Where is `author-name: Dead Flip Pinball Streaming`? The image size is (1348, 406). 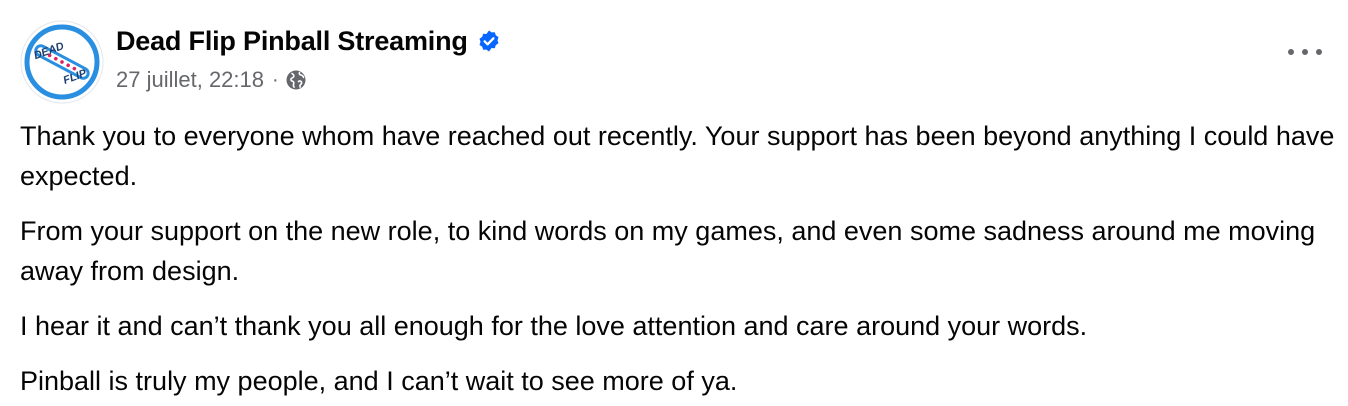
author-name: Dead Flip Pinball Streaming is located at coordinates (292, 41).